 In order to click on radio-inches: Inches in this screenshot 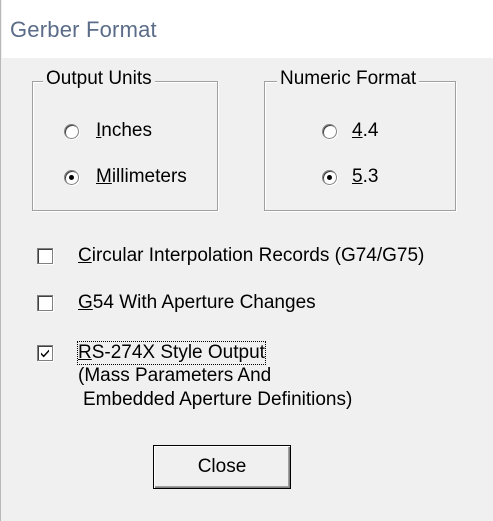, I will do `click(108, 131)`.